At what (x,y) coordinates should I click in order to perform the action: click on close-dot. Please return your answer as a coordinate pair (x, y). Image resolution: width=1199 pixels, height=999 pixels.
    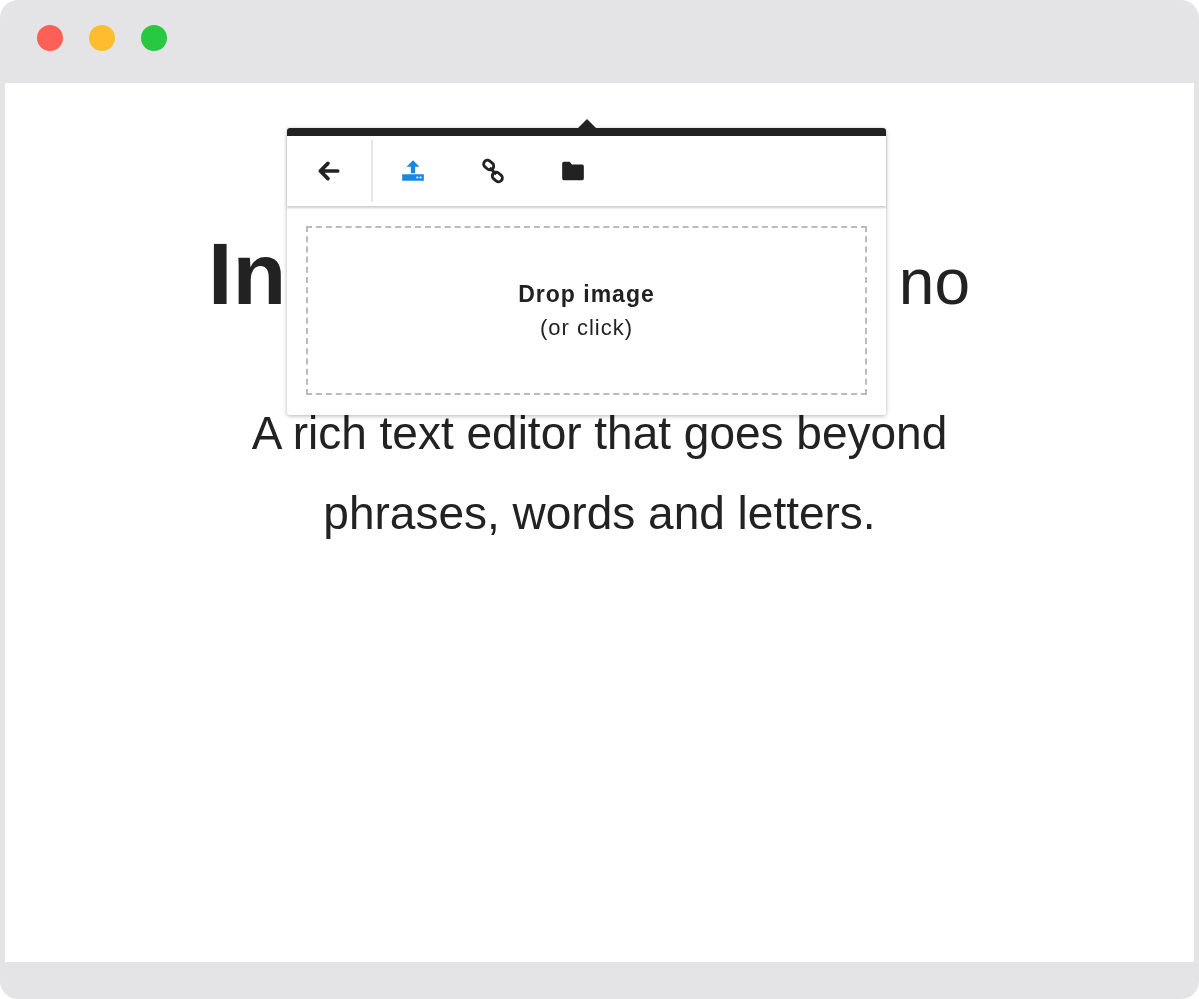
    Looking at the image, I should click on (50, 37).